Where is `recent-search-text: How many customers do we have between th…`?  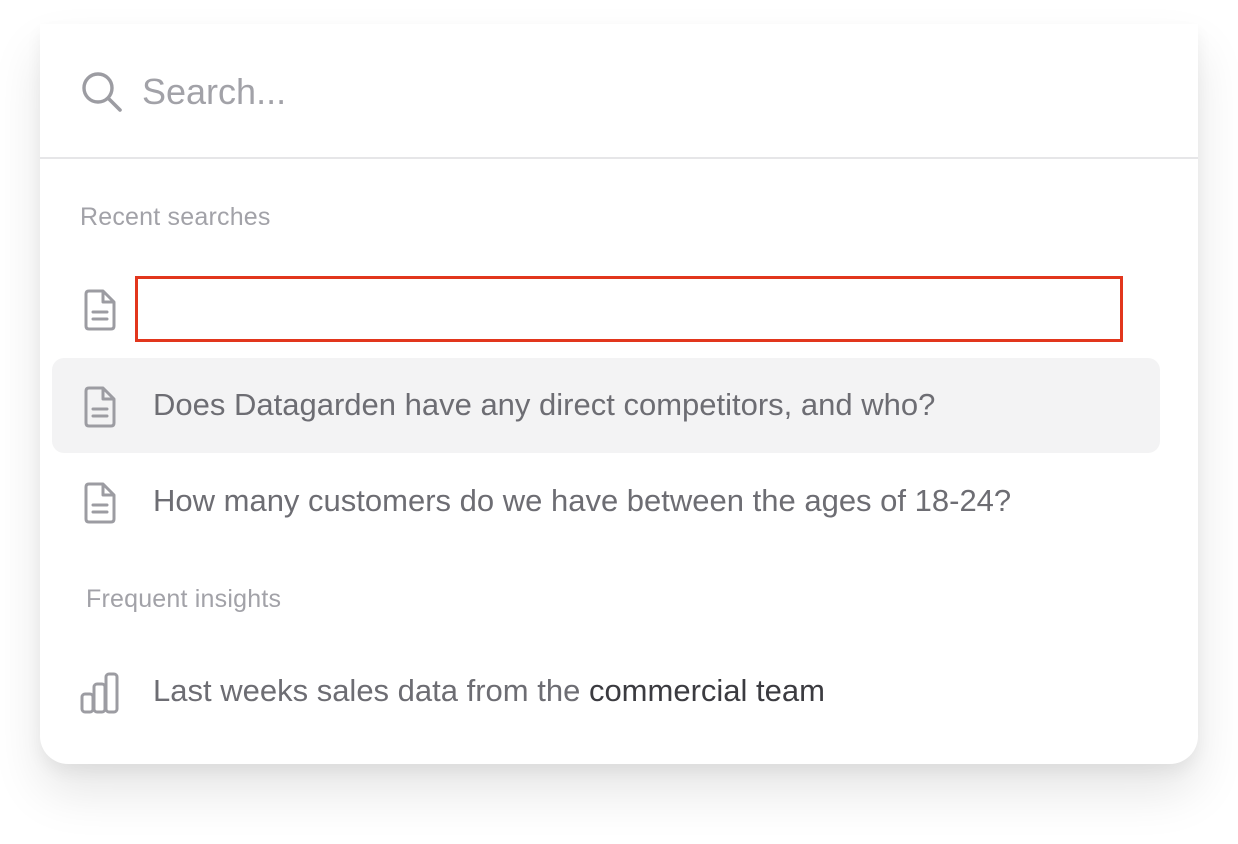 recent-search-text: How many customers do we have between th… is located at coordinates (582, 500).